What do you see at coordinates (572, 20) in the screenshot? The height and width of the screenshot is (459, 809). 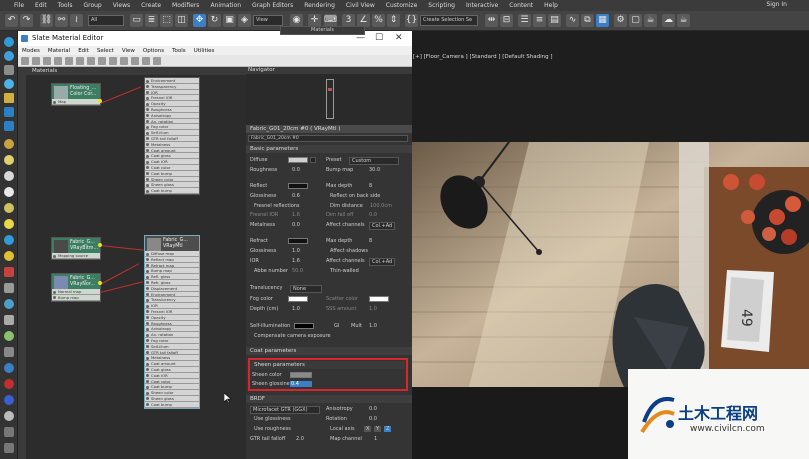 I see `curve-editor-icon: ∿` at bounding box center [572, 20].